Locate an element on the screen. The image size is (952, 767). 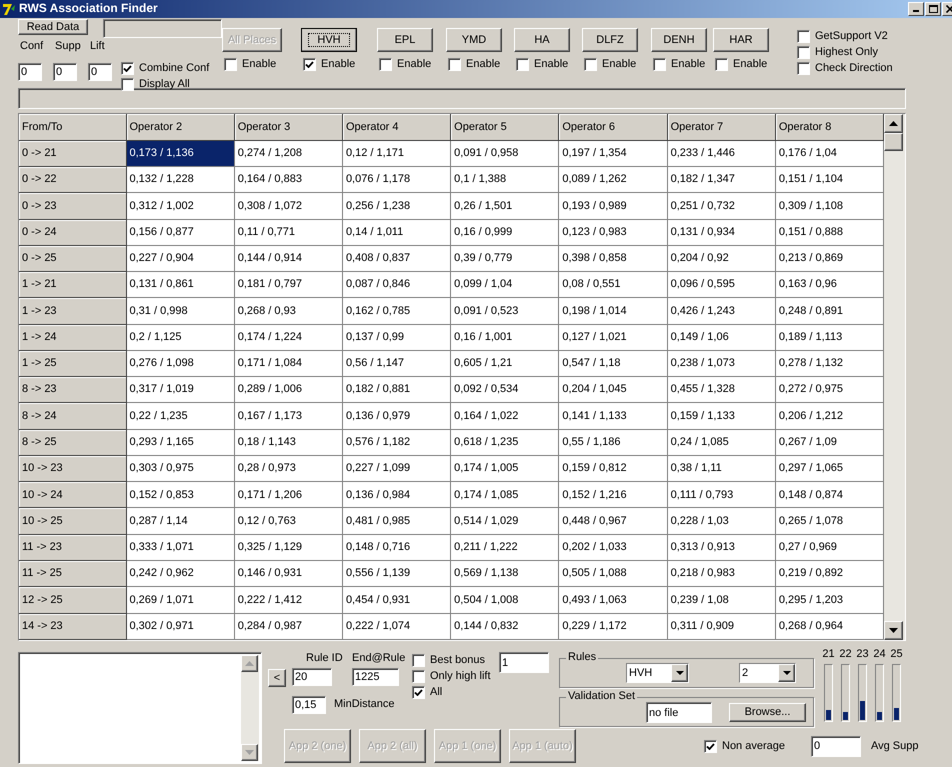
table-cell: 0,398 / 0,858 is located at coordinates (613, 258).